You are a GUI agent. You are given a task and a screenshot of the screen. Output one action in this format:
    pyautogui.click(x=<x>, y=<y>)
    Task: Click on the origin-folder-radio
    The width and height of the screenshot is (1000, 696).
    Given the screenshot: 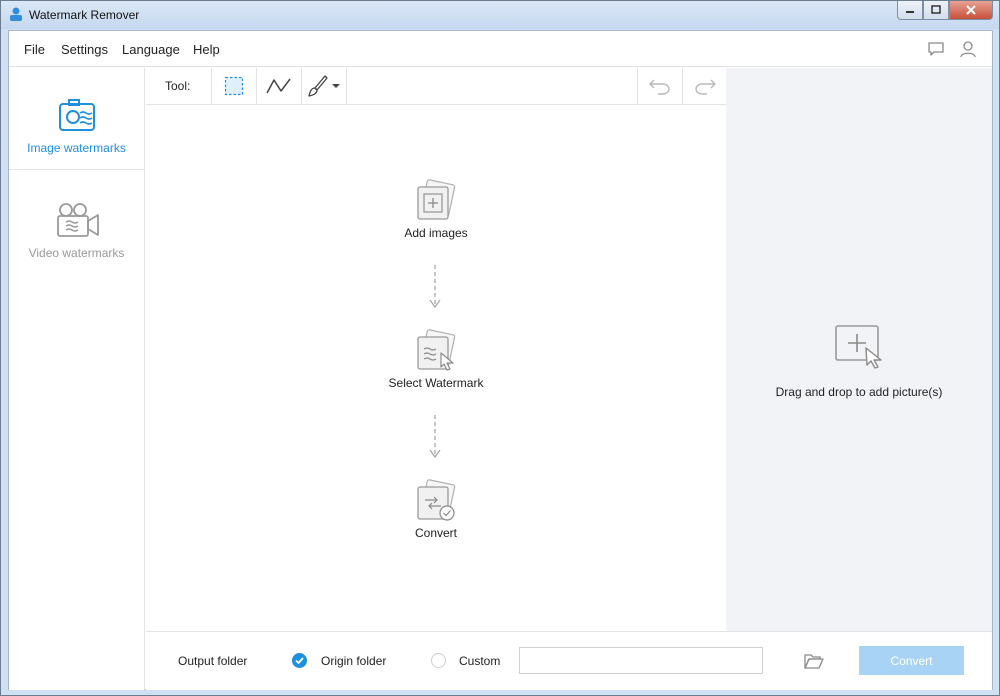 What is the action you would take?
    pyautogui.click(x=299, y=660)
    